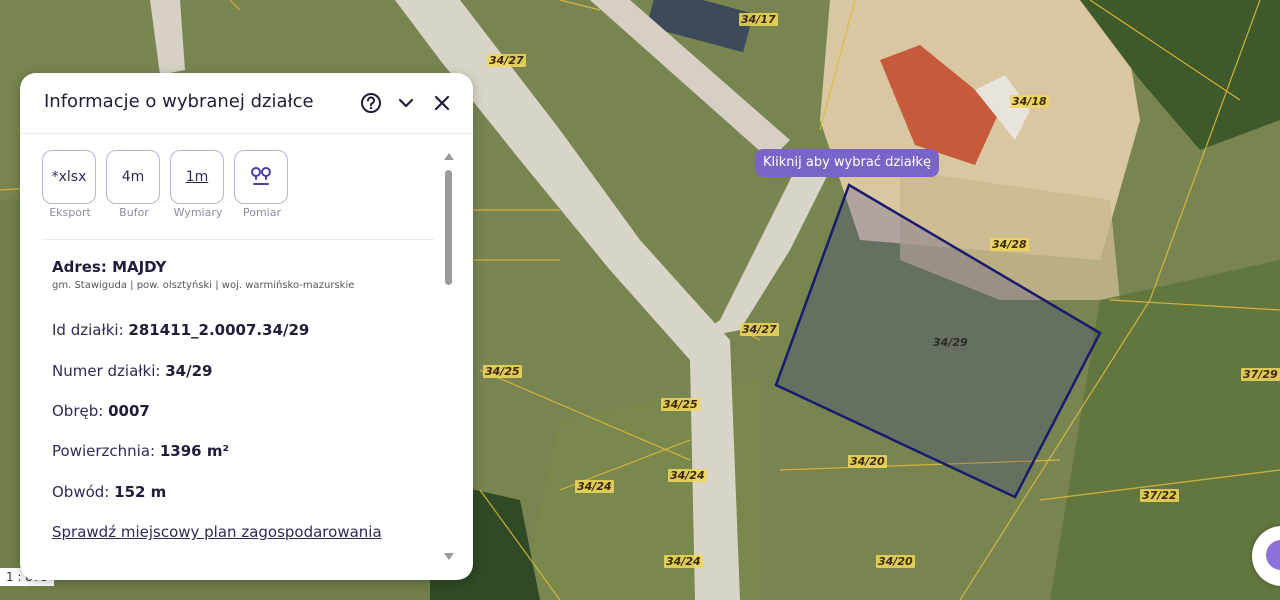  Describe the element at coordinates (406, 103) in the screenshot. I see `chevron-down-icon` at that location.